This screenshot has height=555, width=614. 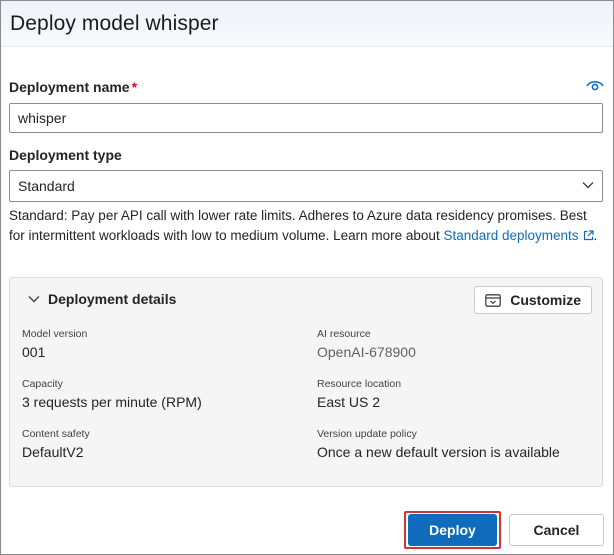 I want to click on standard-deployments-link-text: Standard deployments, so click(x=511, y=235).